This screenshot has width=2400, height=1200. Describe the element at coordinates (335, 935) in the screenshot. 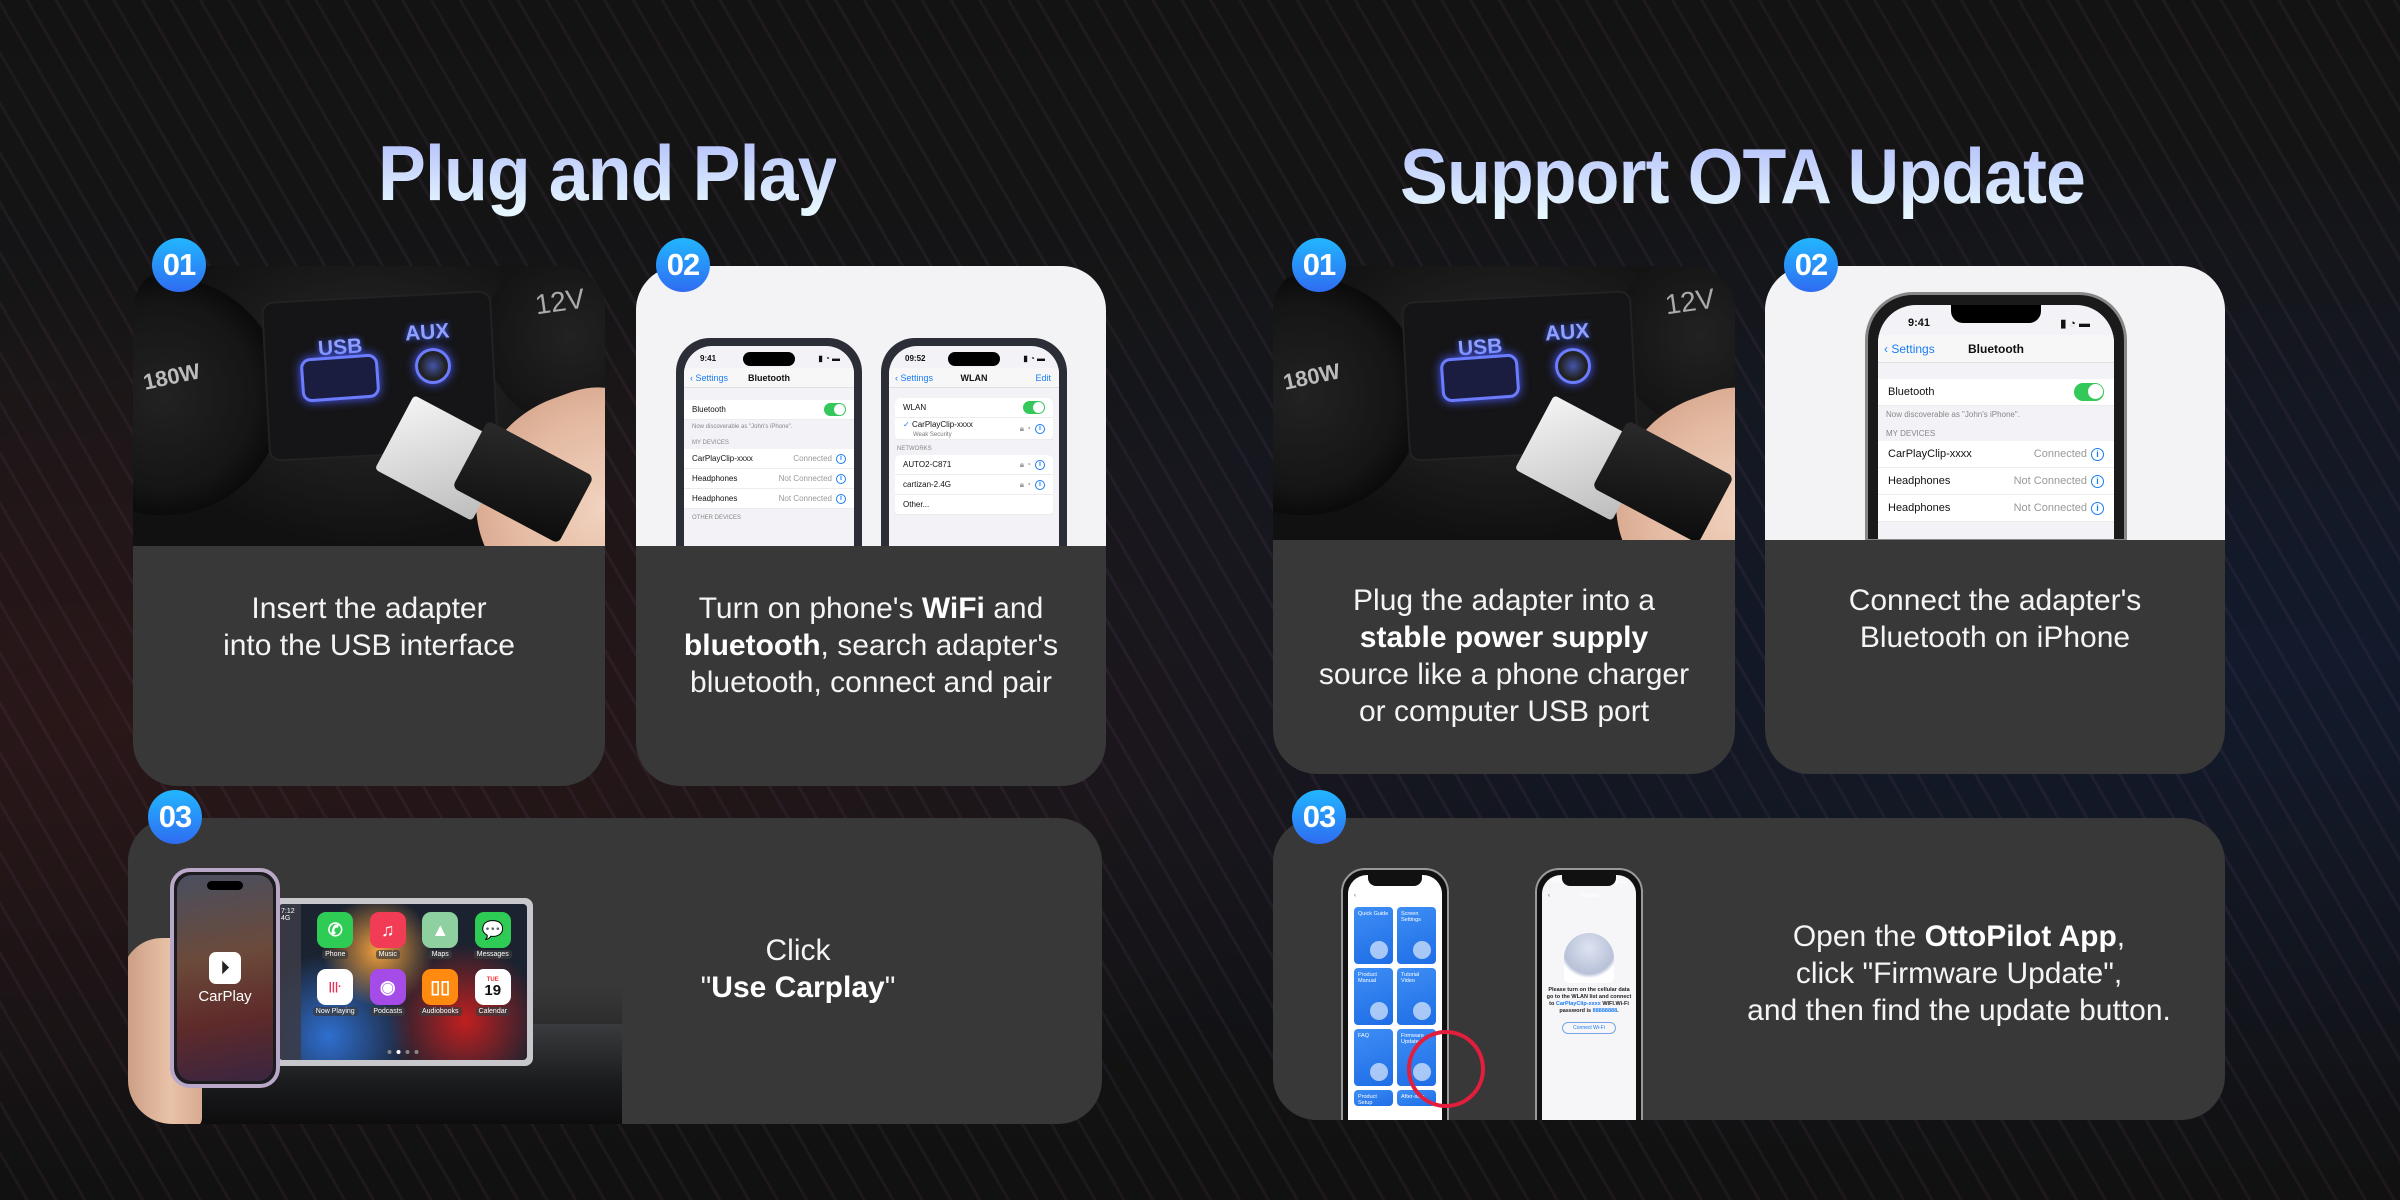

I see `carplay-app-phone: ✆ Phone` at that location.